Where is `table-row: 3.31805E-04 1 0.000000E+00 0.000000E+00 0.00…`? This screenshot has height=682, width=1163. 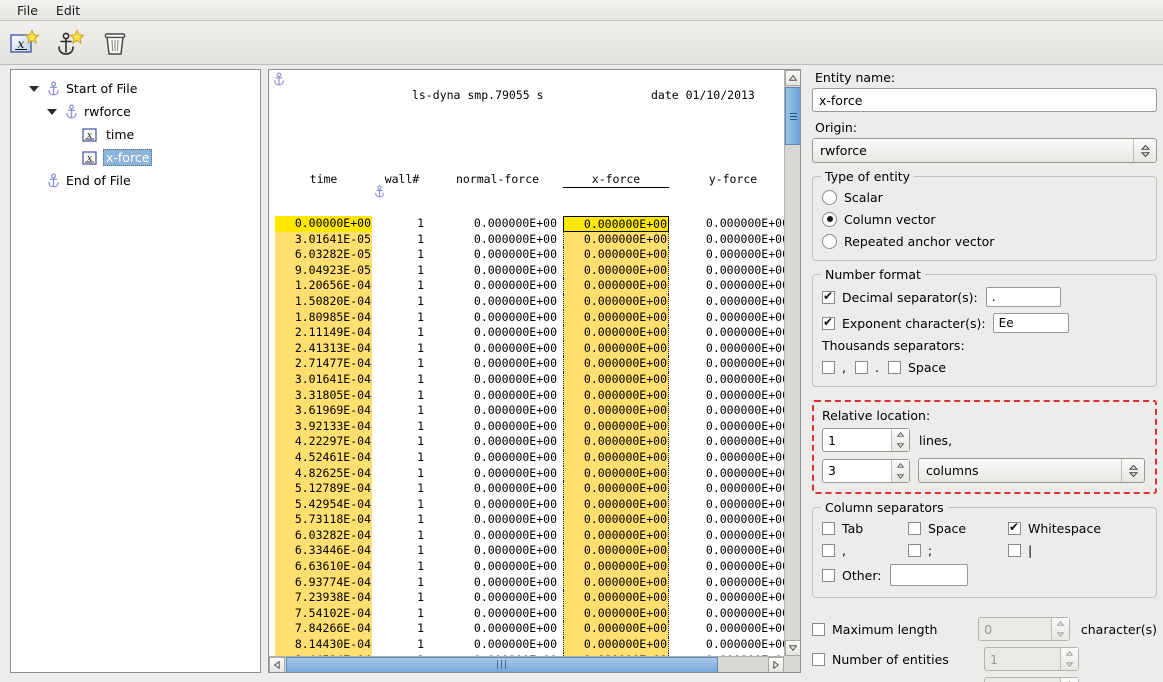
table-row: 3.31805E-04 1 0.000000E+00 0.000000E+00 0.00… is located at coordinates (529, 395).